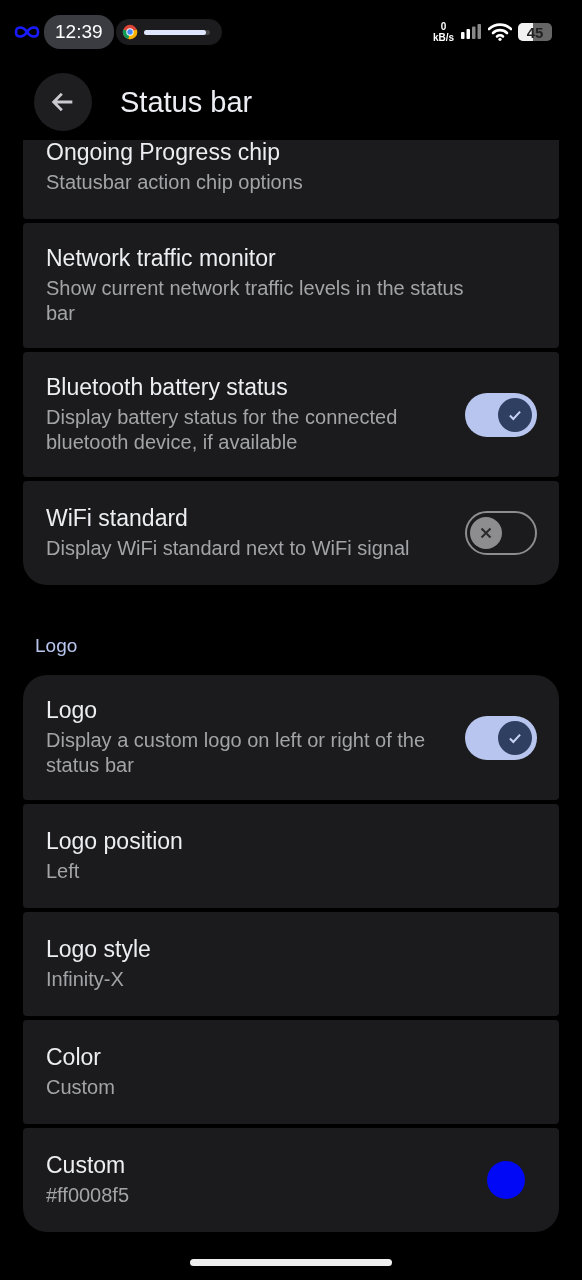 Image resolution: width=582 pixels, height=1280 pixels. What do you see at coordinates (63, 871) in the screenshot?
I see `setting-summary: Left` at bounding box center [63, 871].